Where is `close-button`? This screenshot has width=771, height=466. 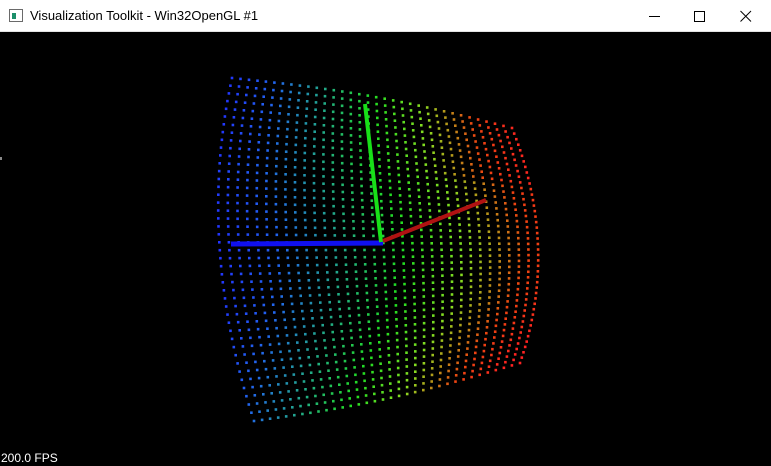
close-button is located at coordinates (746, 16).